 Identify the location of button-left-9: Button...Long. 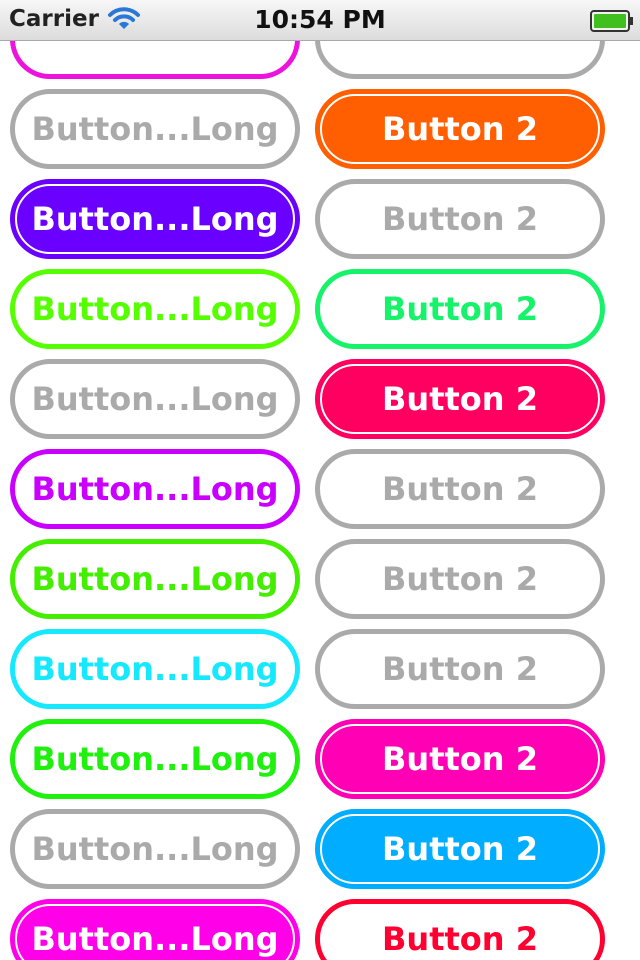
(155, 849).